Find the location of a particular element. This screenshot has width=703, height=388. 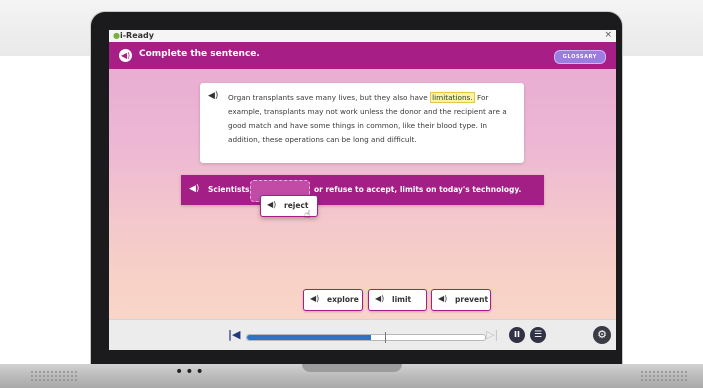

app-logo: ●i-Ready is located at coordinates (133, 35).